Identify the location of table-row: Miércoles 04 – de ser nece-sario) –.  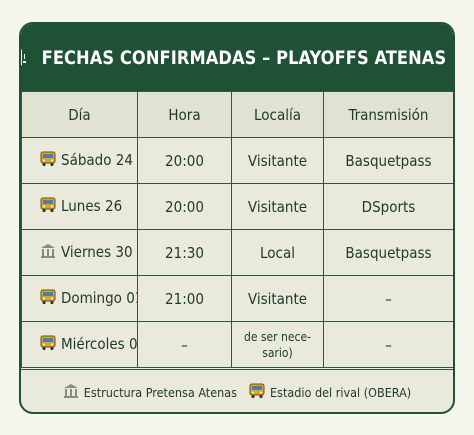
(237, 344).